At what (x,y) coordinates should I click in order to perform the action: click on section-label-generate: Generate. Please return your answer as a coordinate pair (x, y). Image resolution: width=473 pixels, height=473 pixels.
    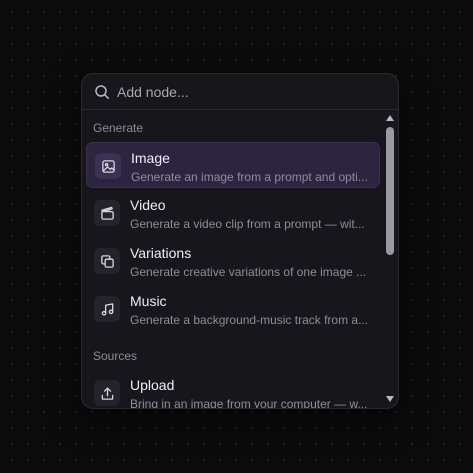
    Looking at the image, I should click on (118, 128).